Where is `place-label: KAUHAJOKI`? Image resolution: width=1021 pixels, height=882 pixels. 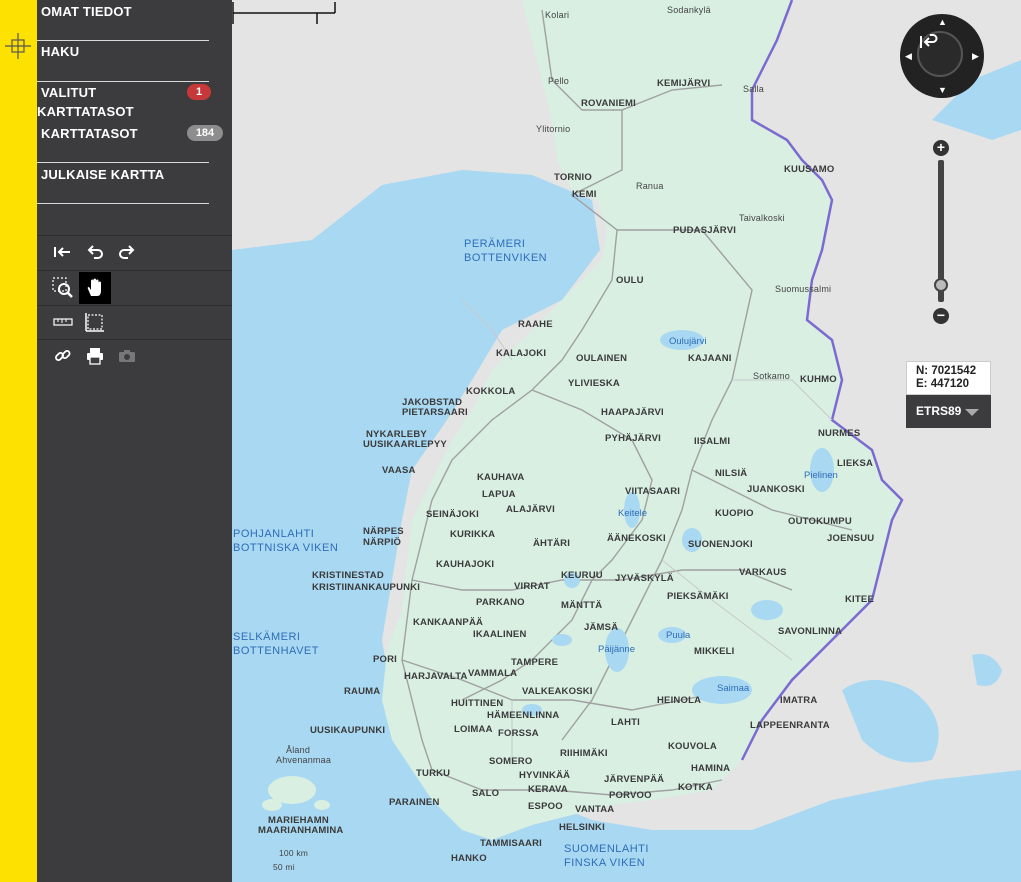 place-label: KAUHAJOKI is located at coordinates (465, 564).